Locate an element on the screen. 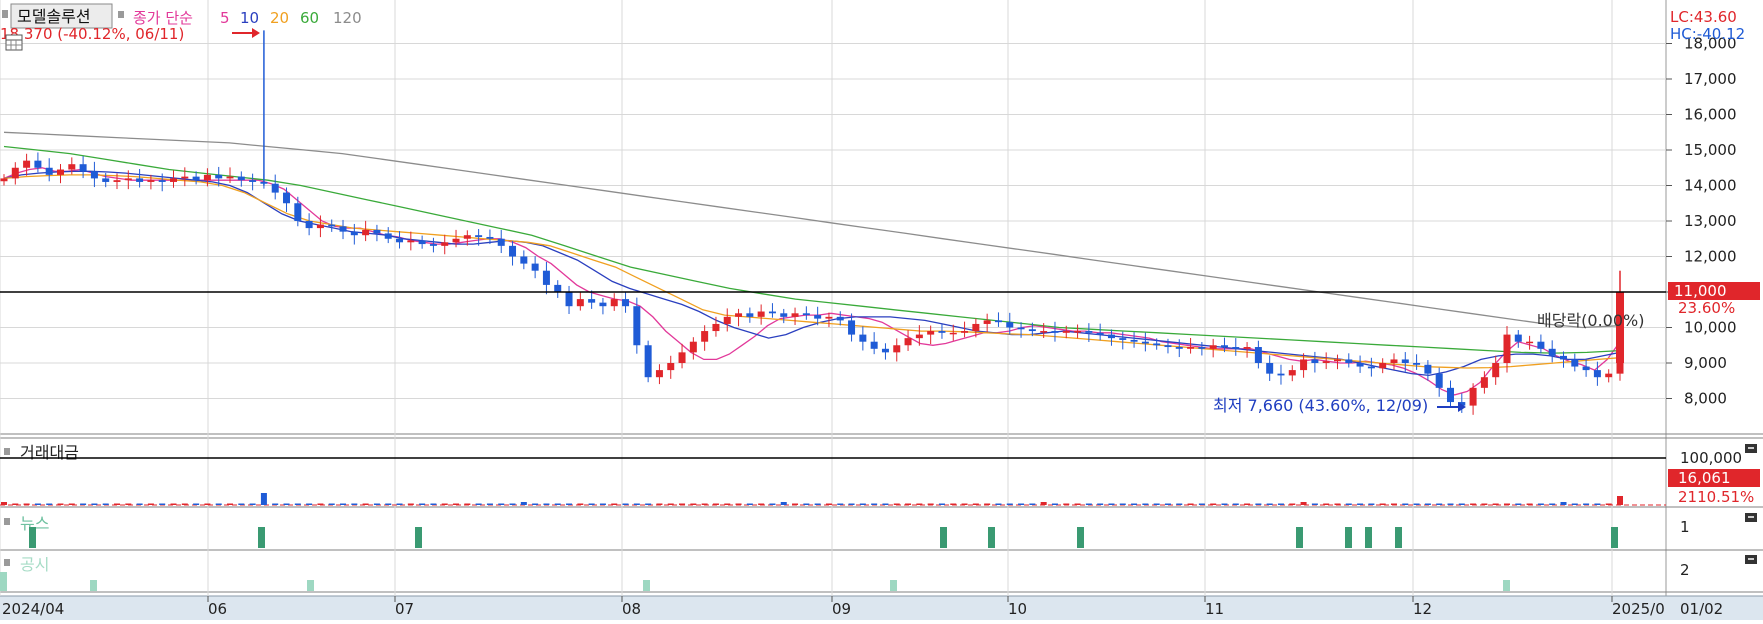  disclosure-handle-icon is located at coordinates (7, 562).